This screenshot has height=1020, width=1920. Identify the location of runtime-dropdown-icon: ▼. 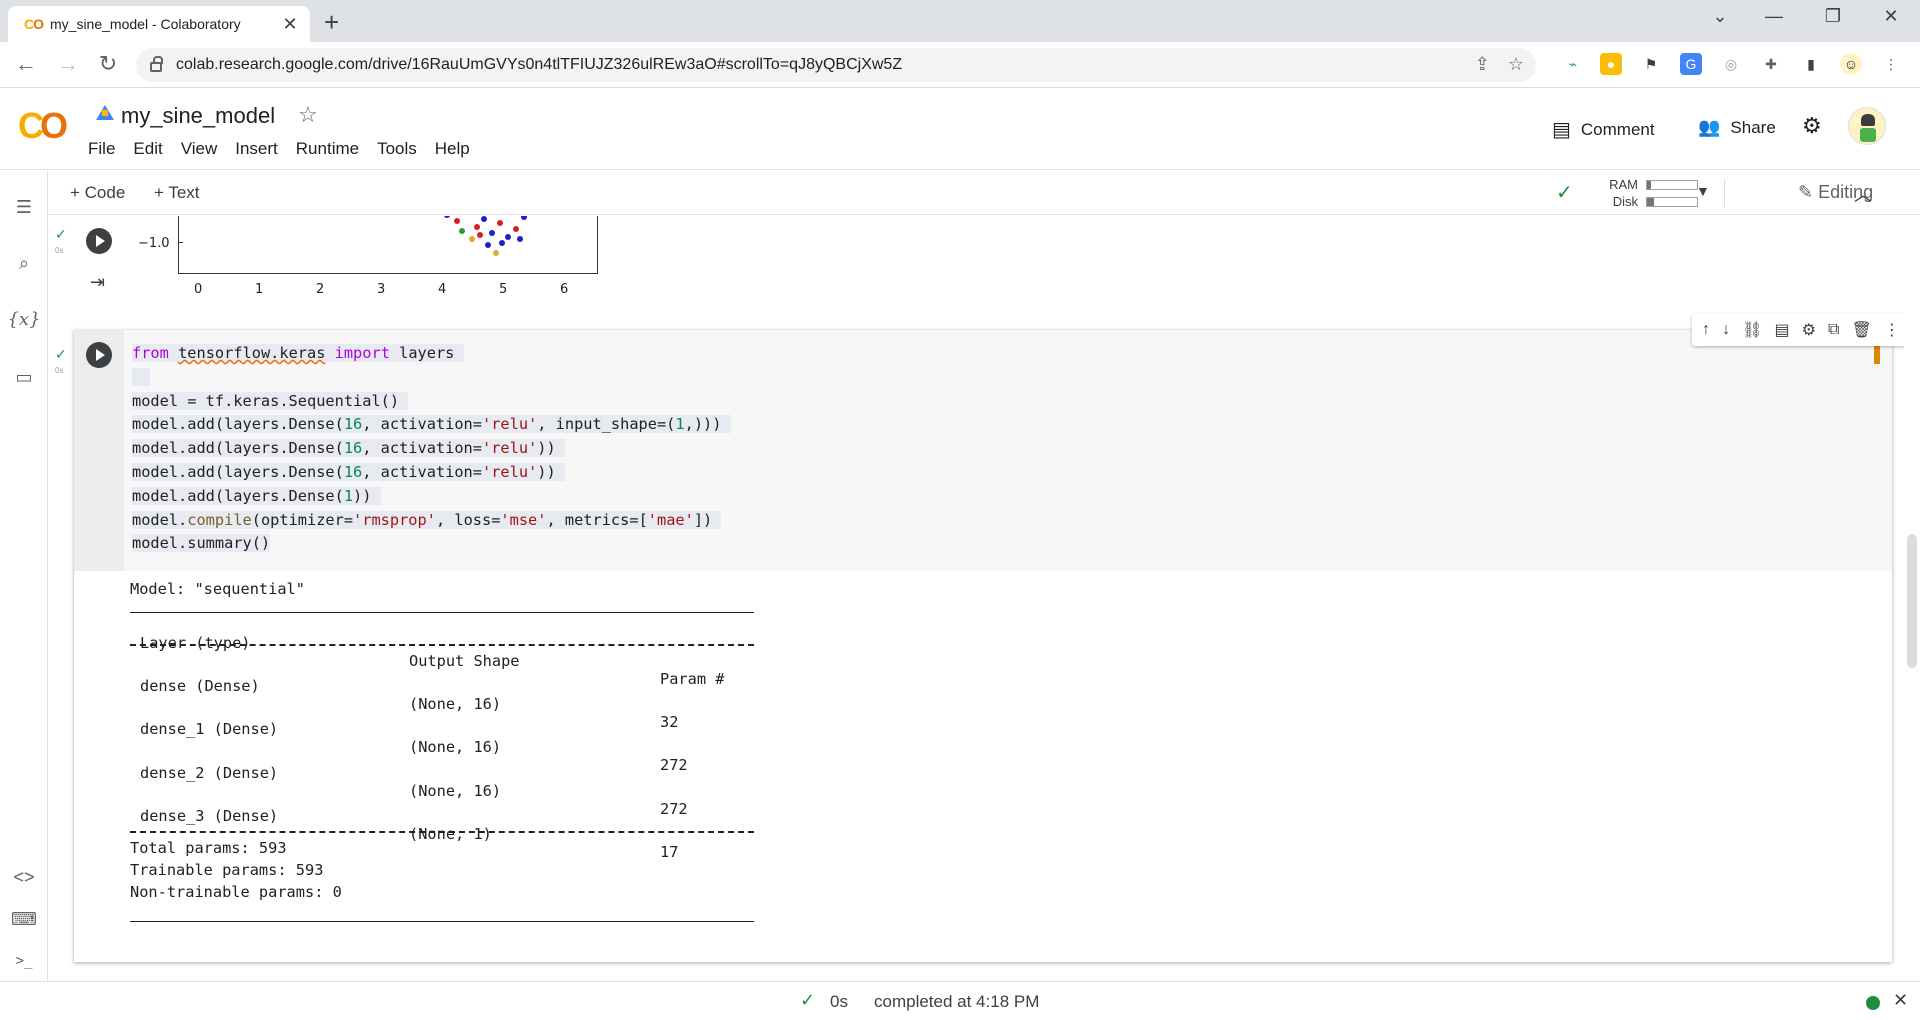
(1703, 191).